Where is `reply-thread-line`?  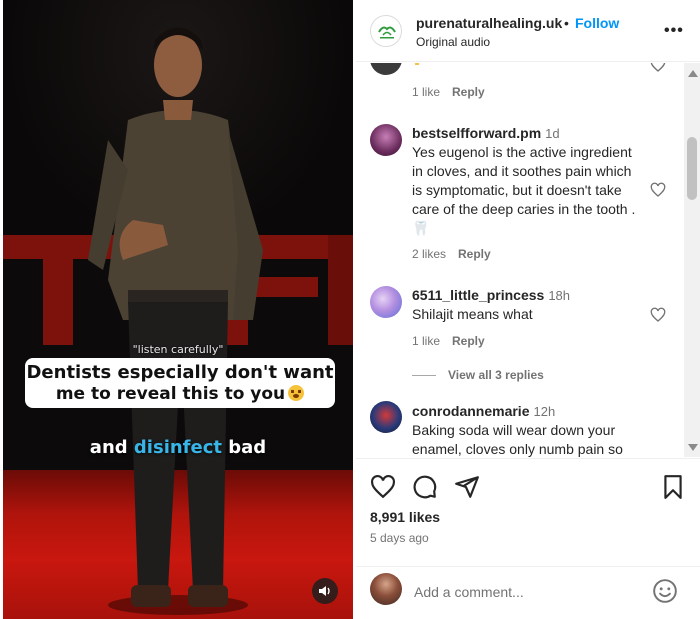 reply-thread-line is located at coordinates (424, 376).